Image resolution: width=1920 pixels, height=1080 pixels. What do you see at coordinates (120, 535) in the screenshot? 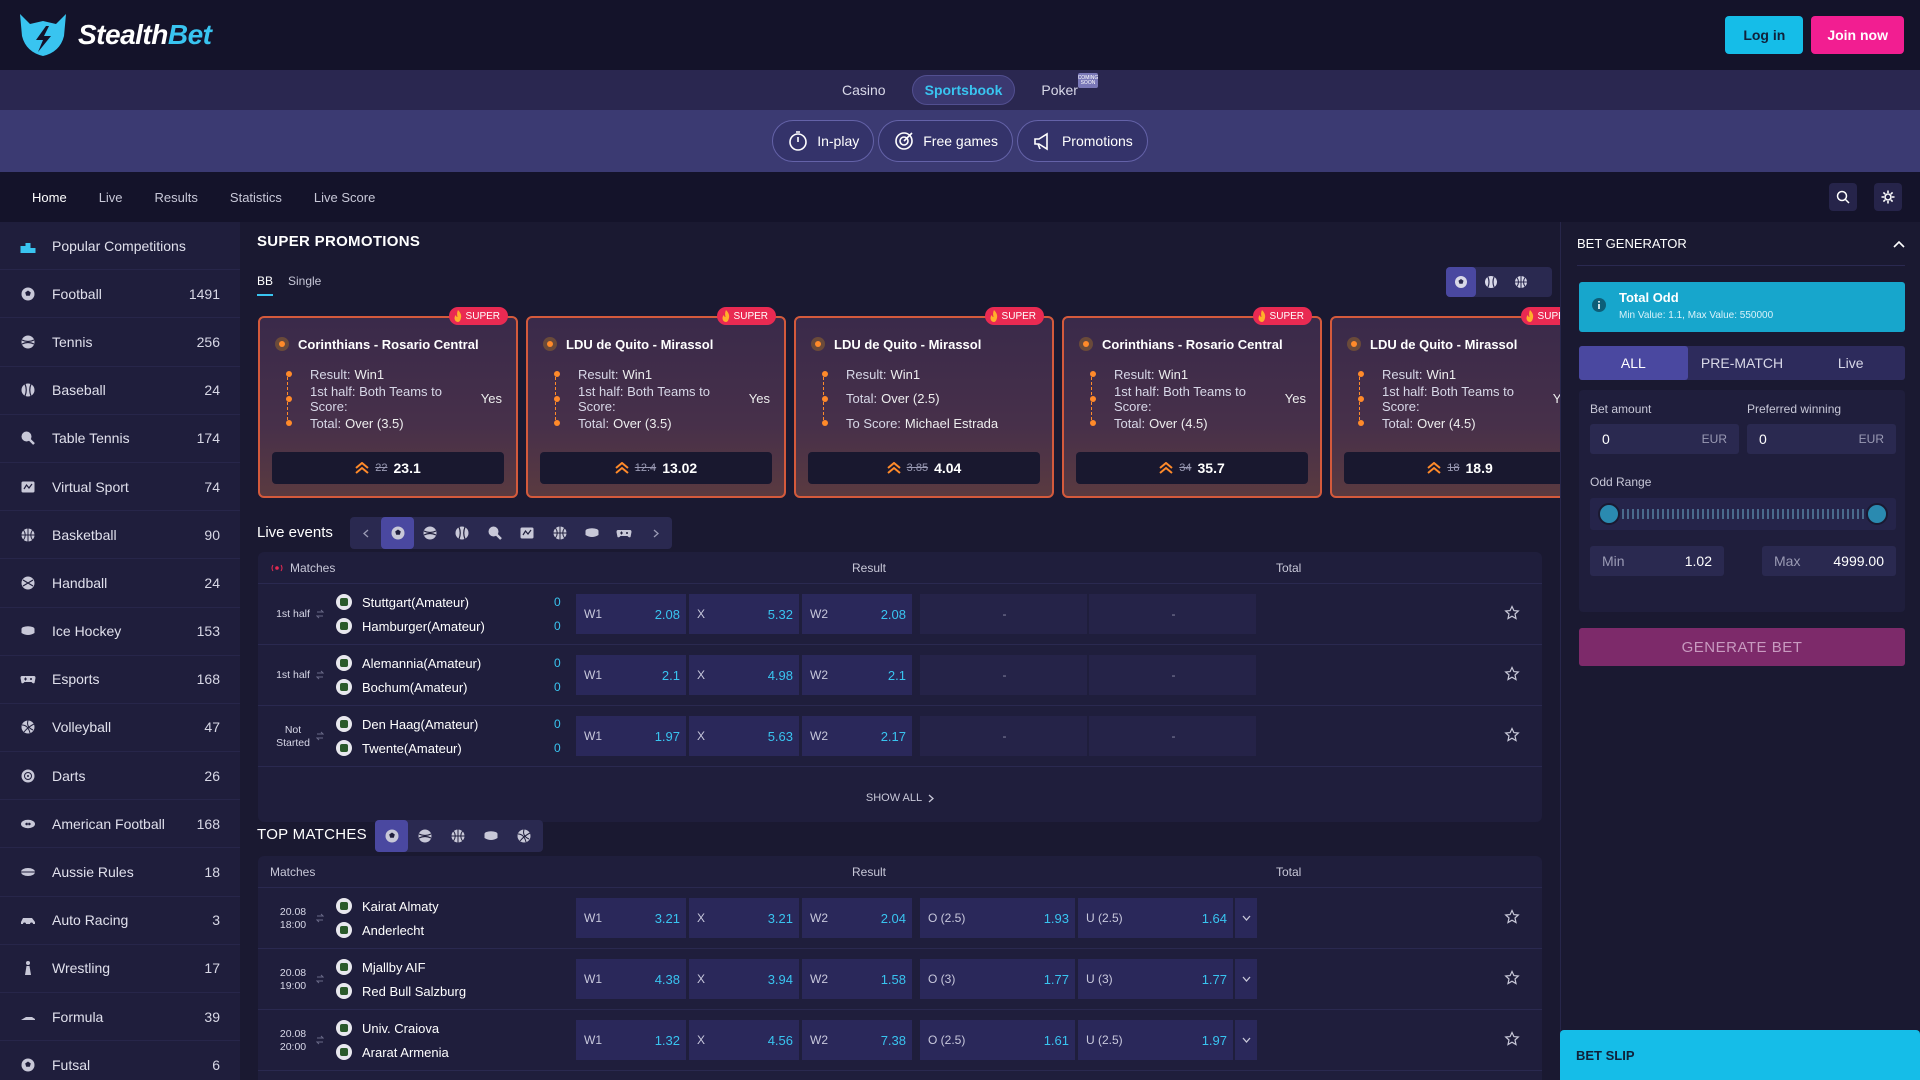
I see `sidebar-item-basketball: Basketball 90` at bounding box center [120, 535].